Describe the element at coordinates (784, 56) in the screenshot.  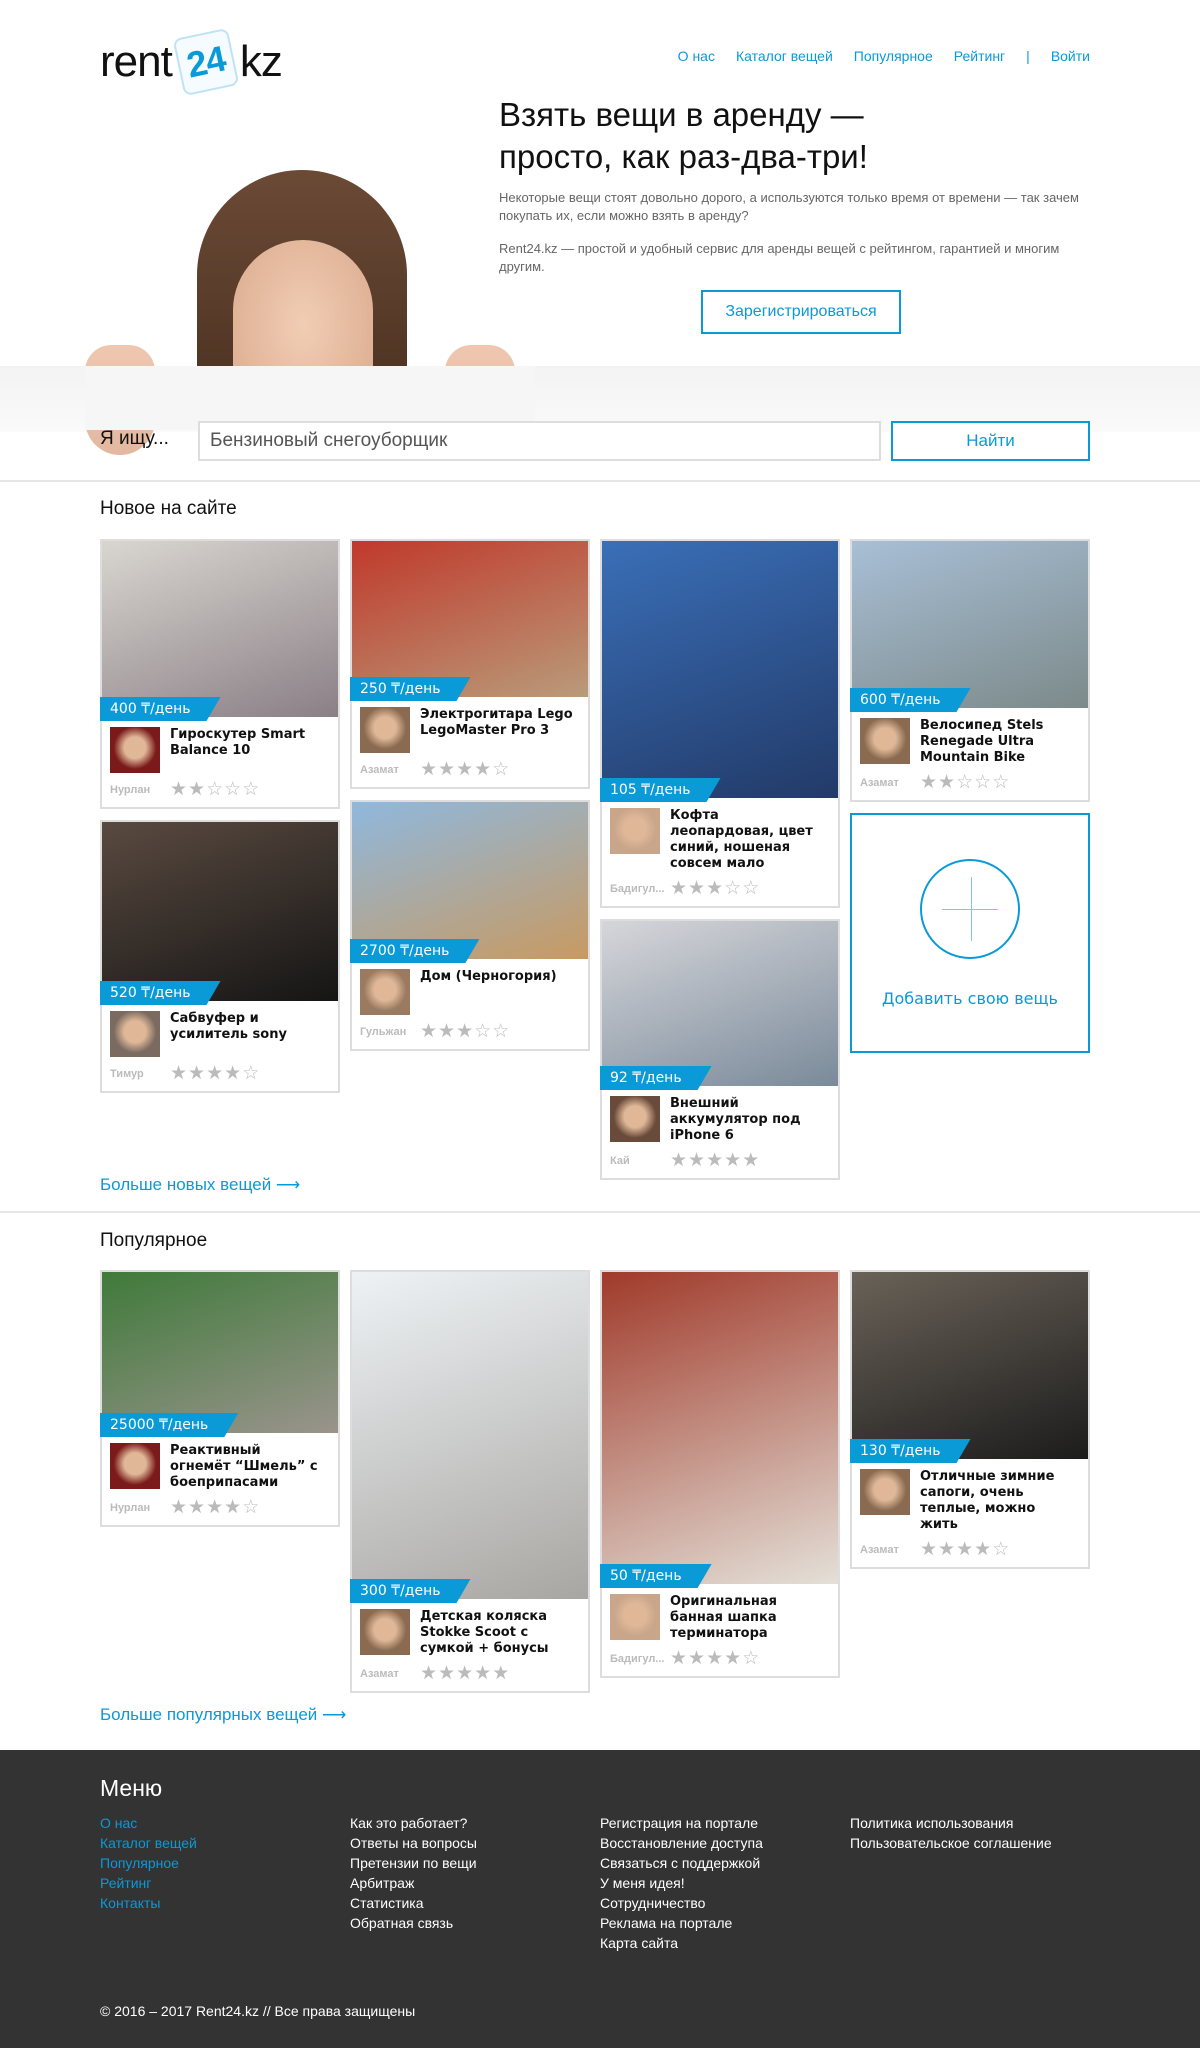
I see `nav-catalog: Каталог вещей` at that location.